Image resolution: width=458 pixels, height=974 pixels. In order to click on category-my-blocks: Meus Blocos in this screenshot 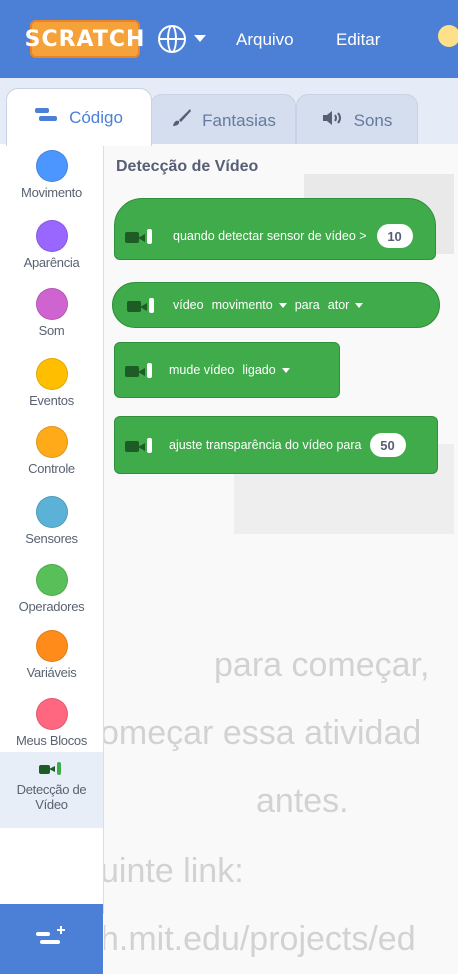, I will do `click(51, 723)`.